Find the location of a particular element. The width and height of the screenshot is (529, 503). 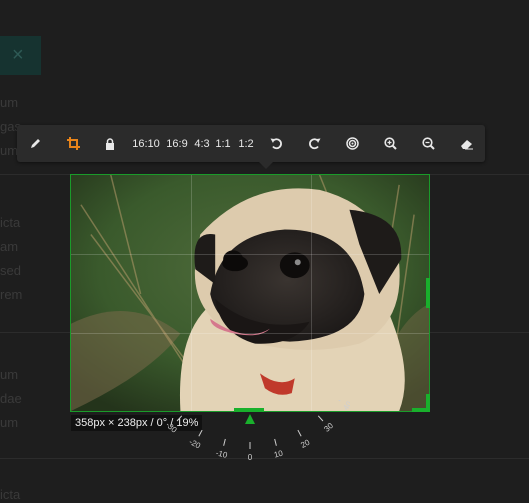

lock-icon is located at coordinates (110, 143).